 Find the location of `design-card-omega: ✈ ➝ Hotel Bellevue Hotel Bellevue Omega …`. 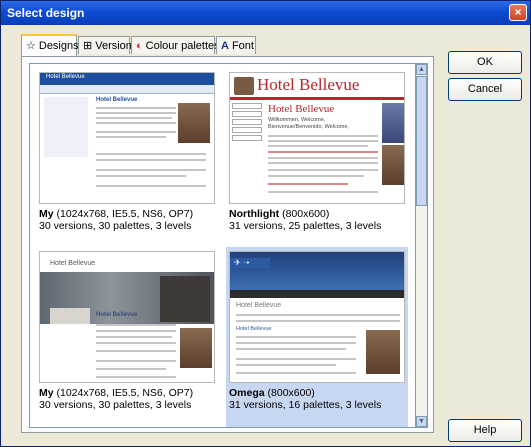

design-card-omega: ✈ ➝ Hotel Bellevue Hotel Bellevue Omega … is located at coordinates (317, 337).